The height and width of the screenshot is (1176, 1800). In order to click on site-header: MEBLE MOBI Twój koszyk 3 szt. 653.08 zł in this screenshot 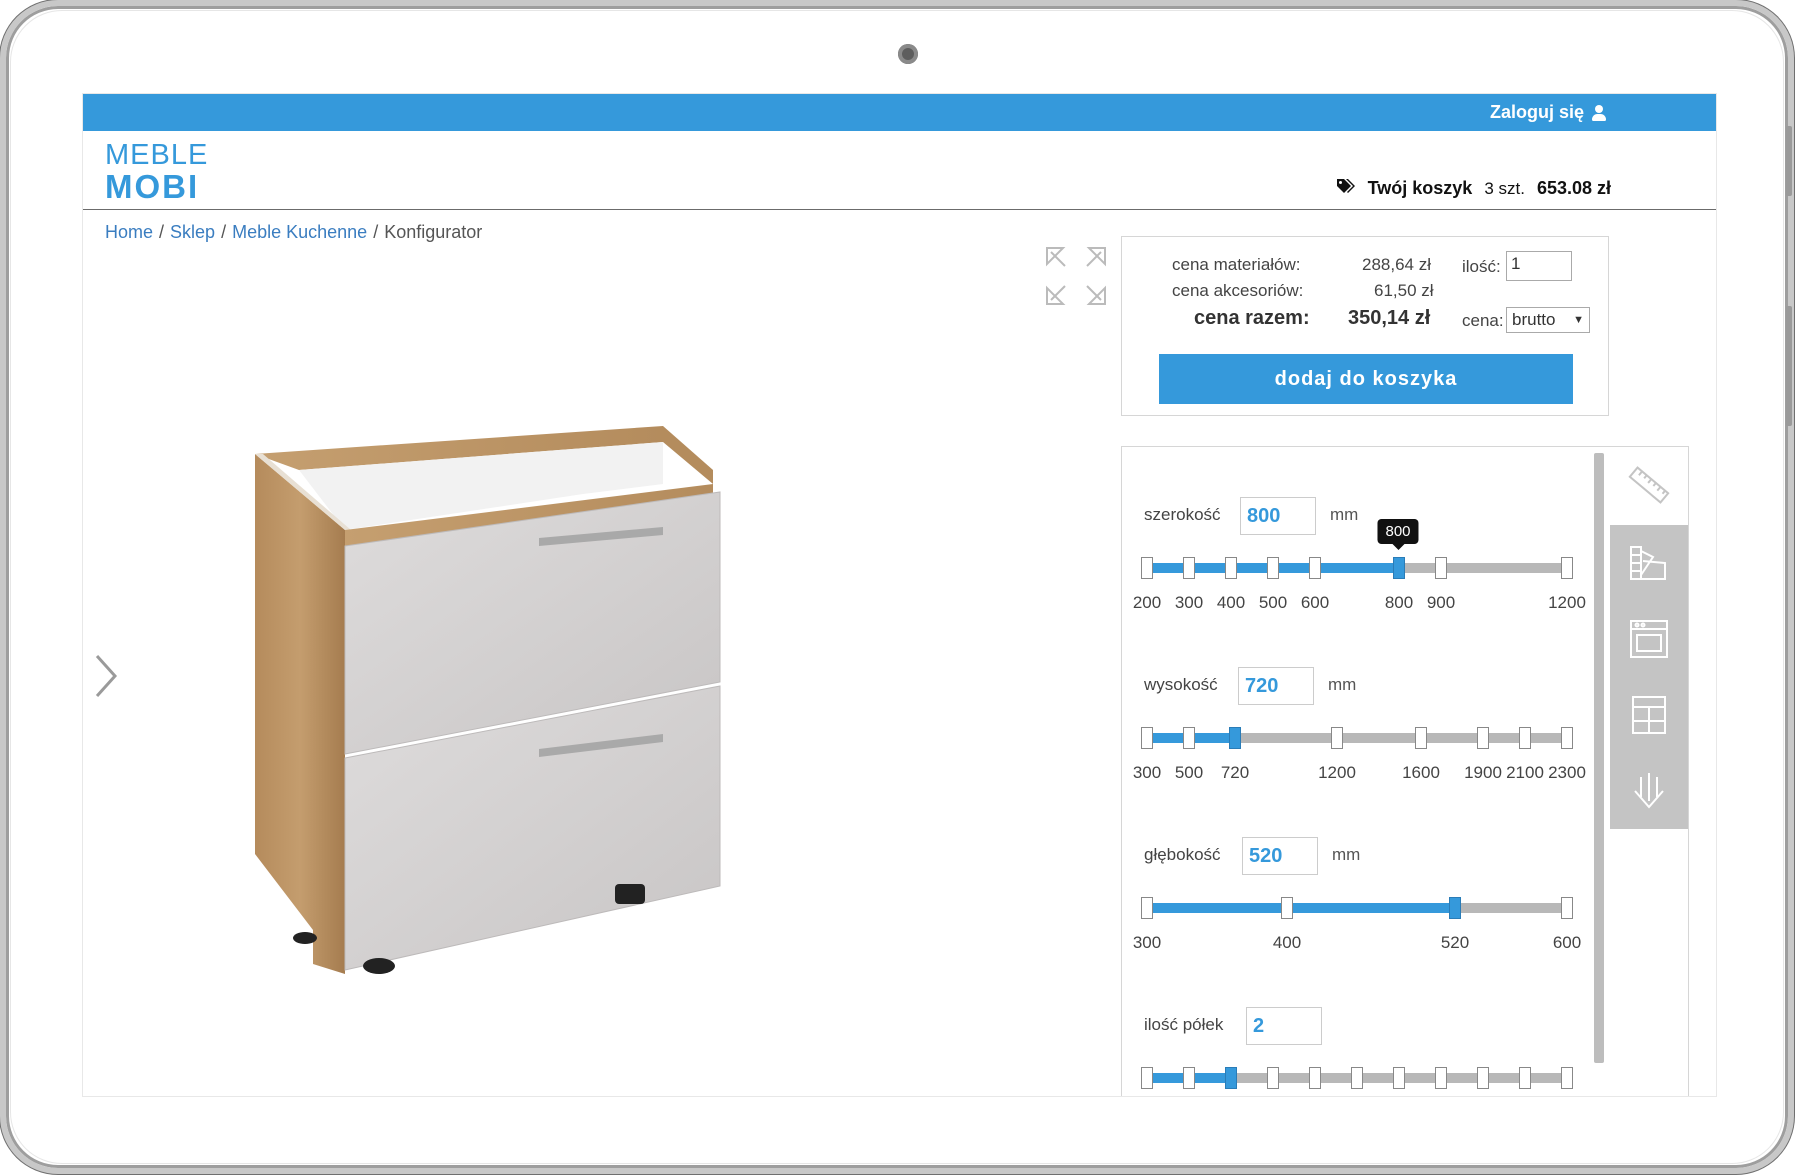, I will do `click(899, 170)`.